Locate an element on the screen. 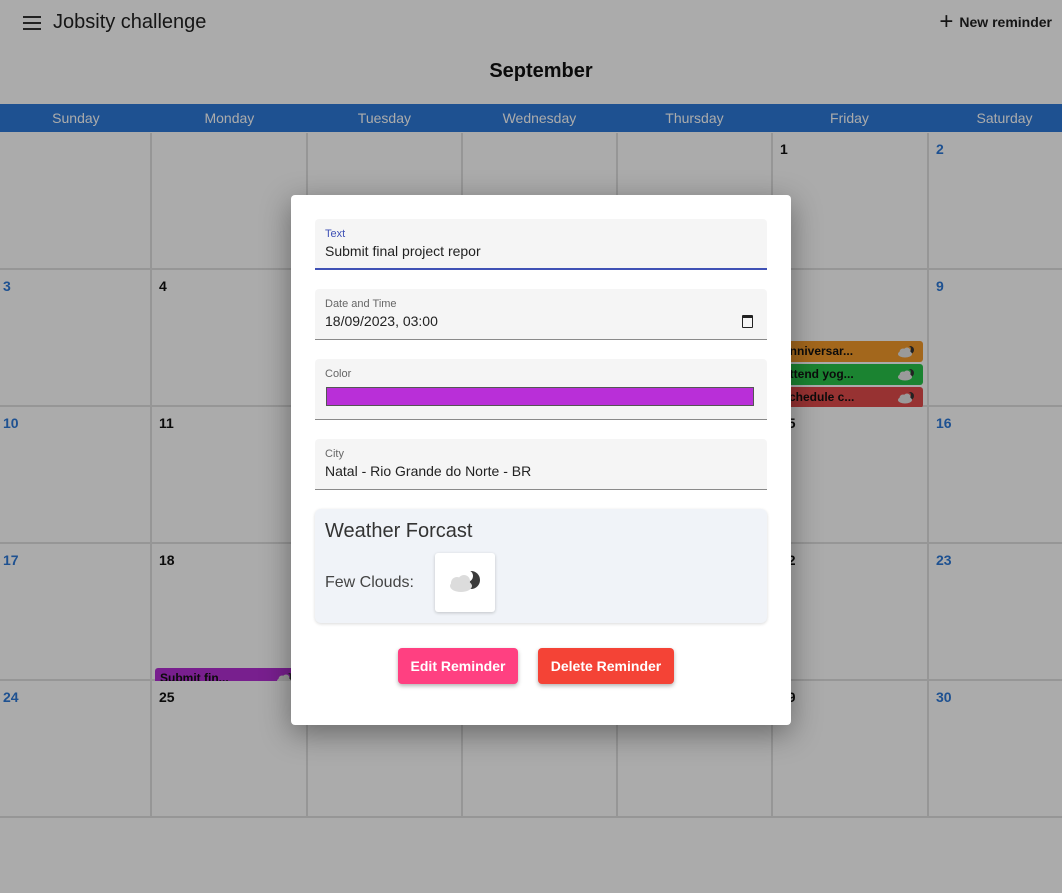  city-field-label: City is located at coordinates (334, 454).